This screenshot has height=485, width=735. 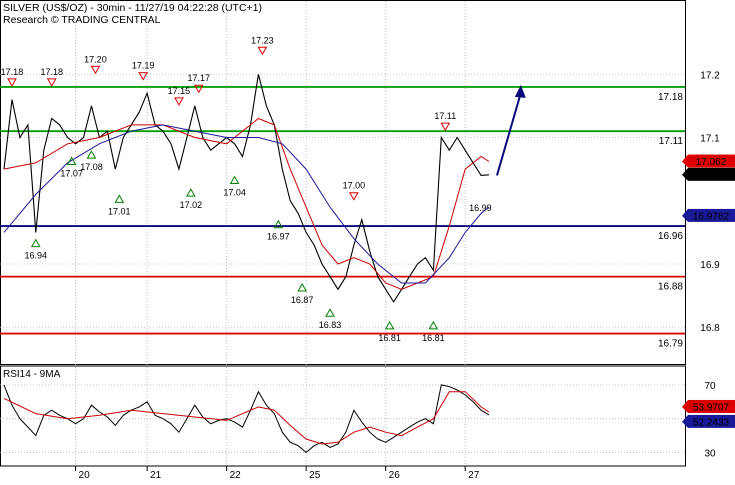 I want to click on support-label: 17.01, so click(x=119, y=211).